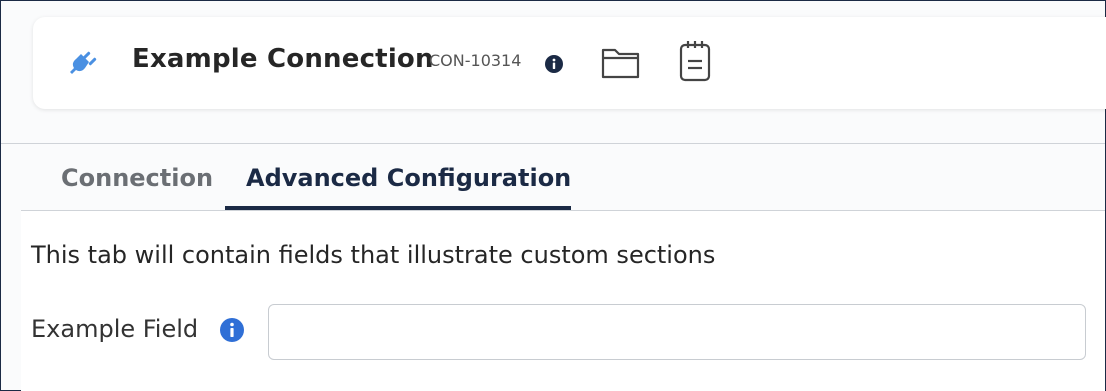  I want to click on plug-icon, so click(83, 62).